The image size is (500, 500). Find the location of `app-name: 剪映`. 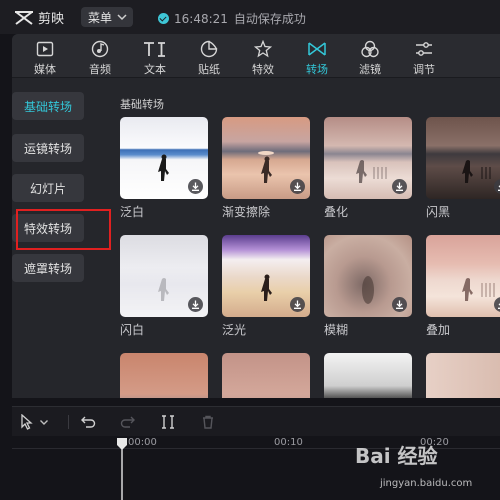

app-name: 剪映 is located at coordinates (51, 19).